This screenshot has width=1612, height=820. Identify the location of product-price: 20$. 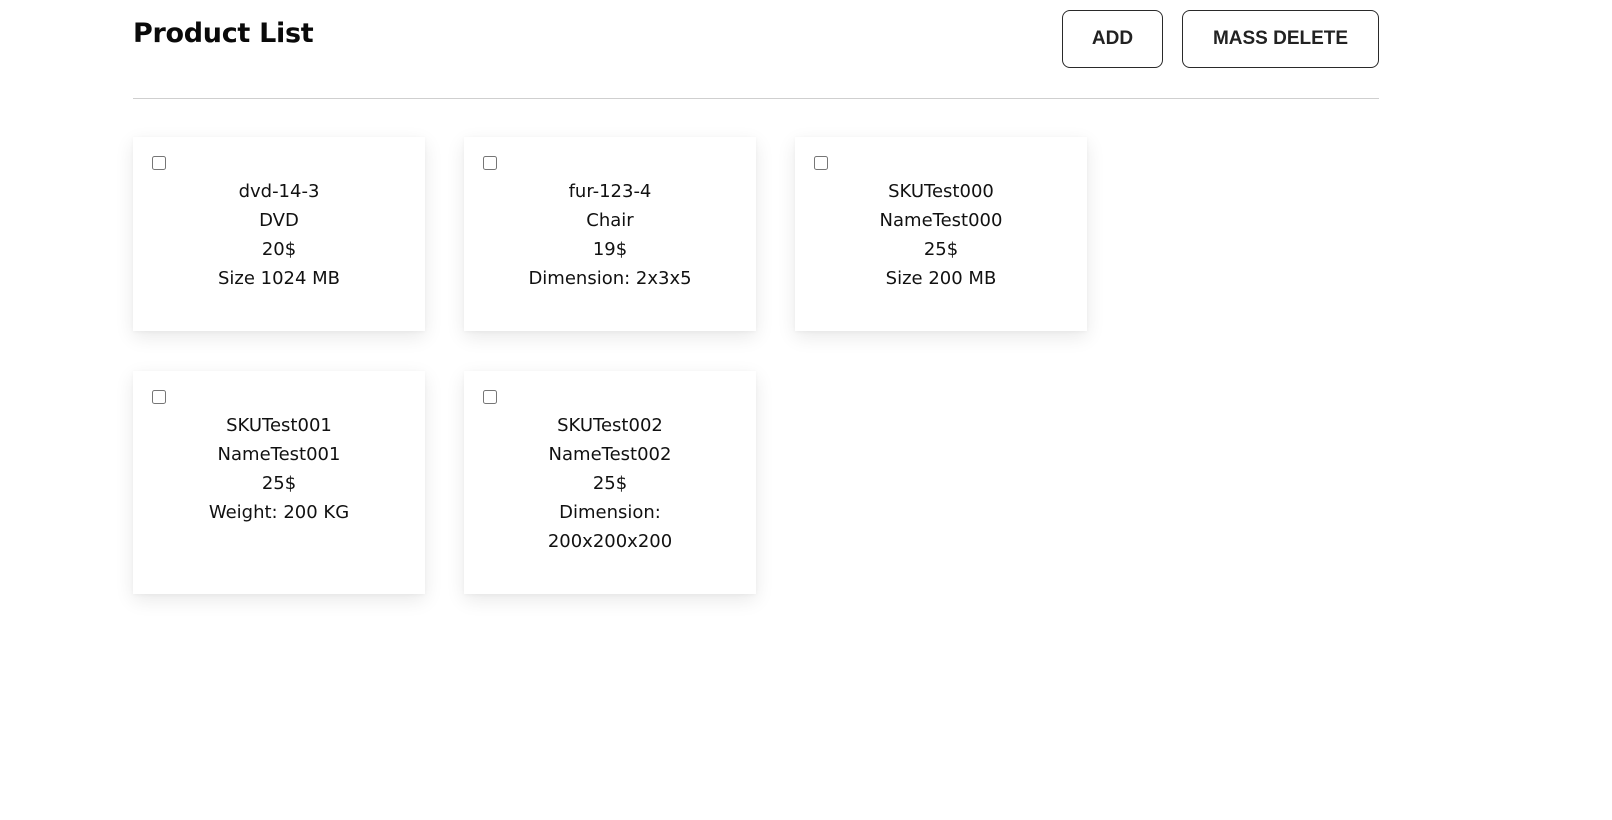
(279, 249).